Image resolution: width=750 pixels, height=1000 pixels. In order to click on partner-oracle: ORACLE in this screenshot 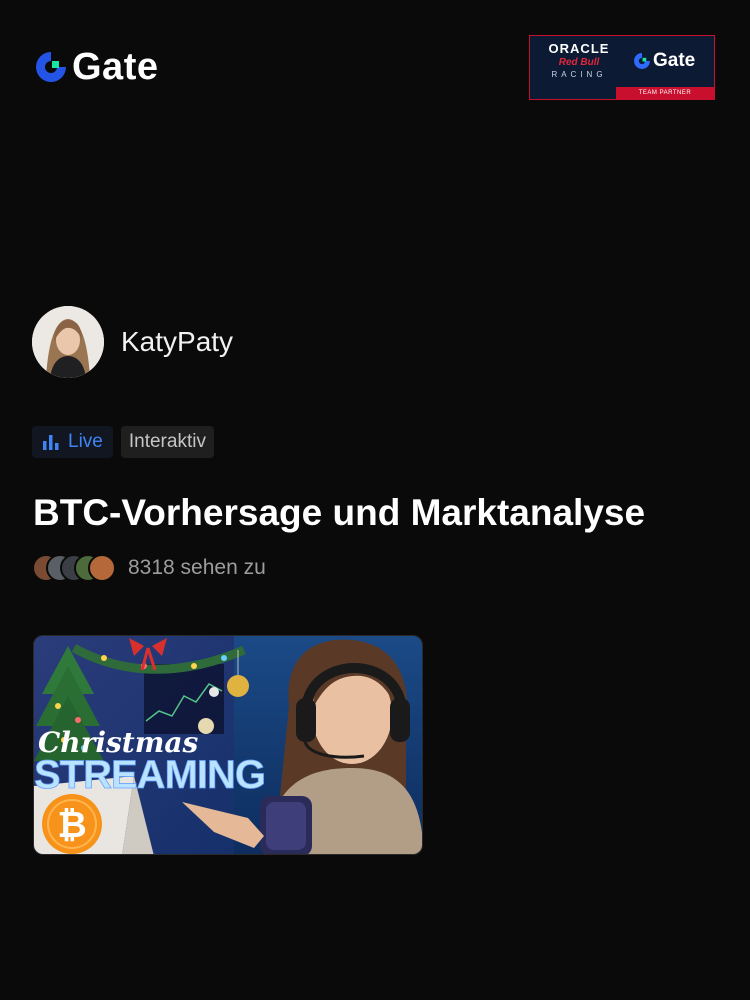, I will do `click(579, 48)`.